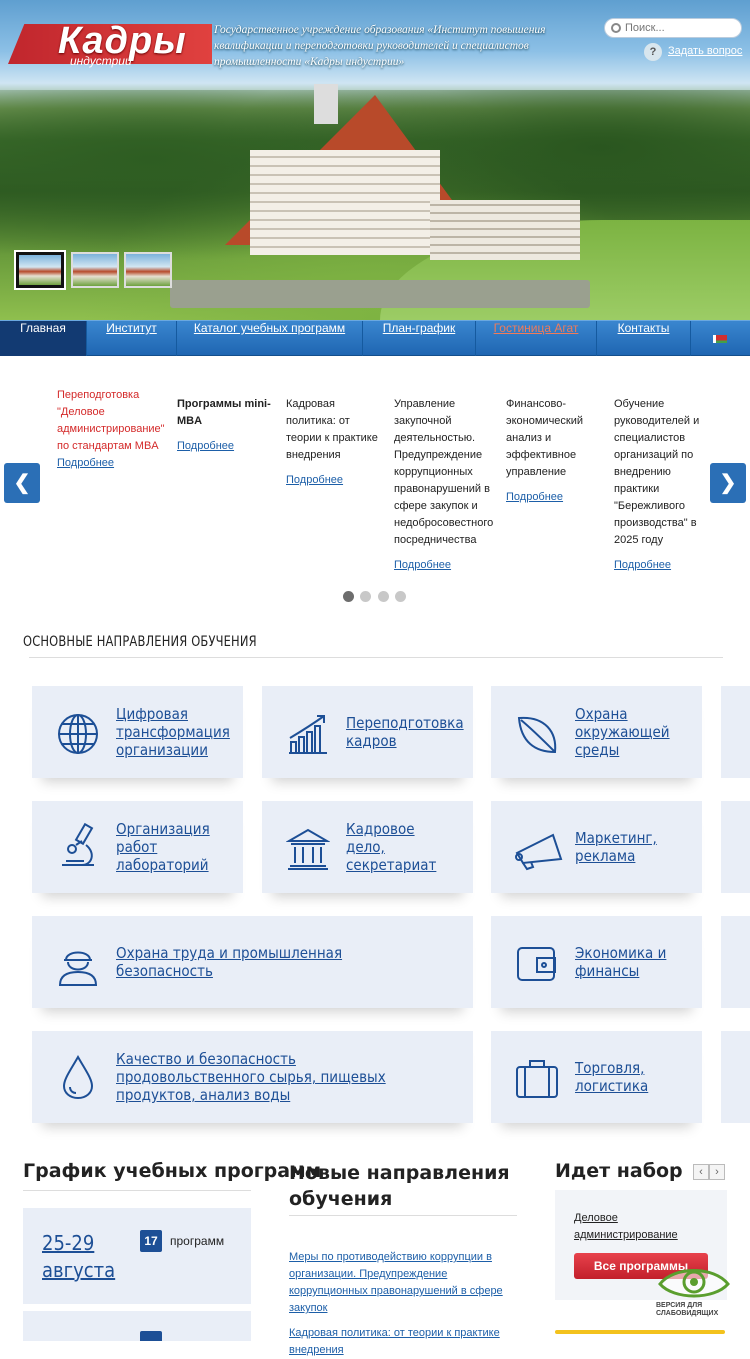  Describe the element at coordinates (163, 847) in the screenshot. I see `direction-label: Организация работ лабораторий` at that location.